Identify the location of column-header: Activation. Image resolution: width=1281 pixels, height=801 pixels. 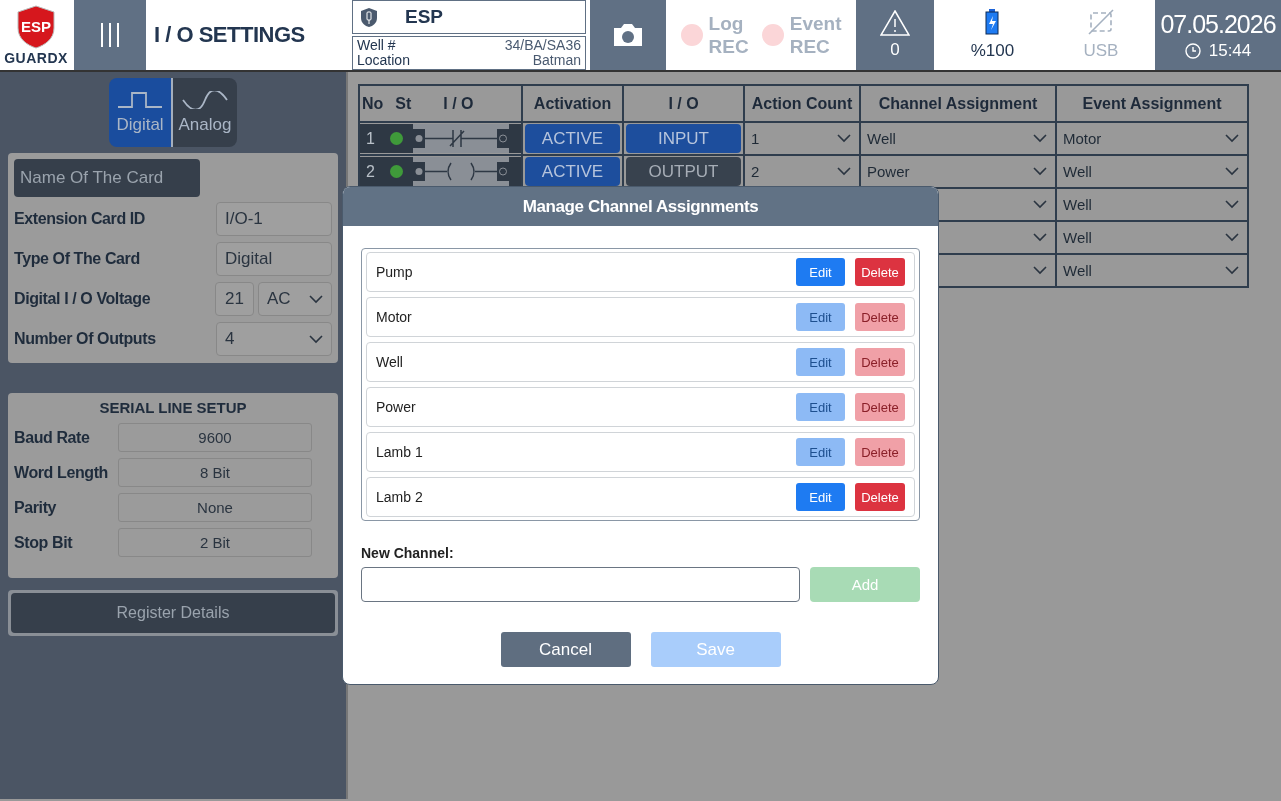
(572, 103).